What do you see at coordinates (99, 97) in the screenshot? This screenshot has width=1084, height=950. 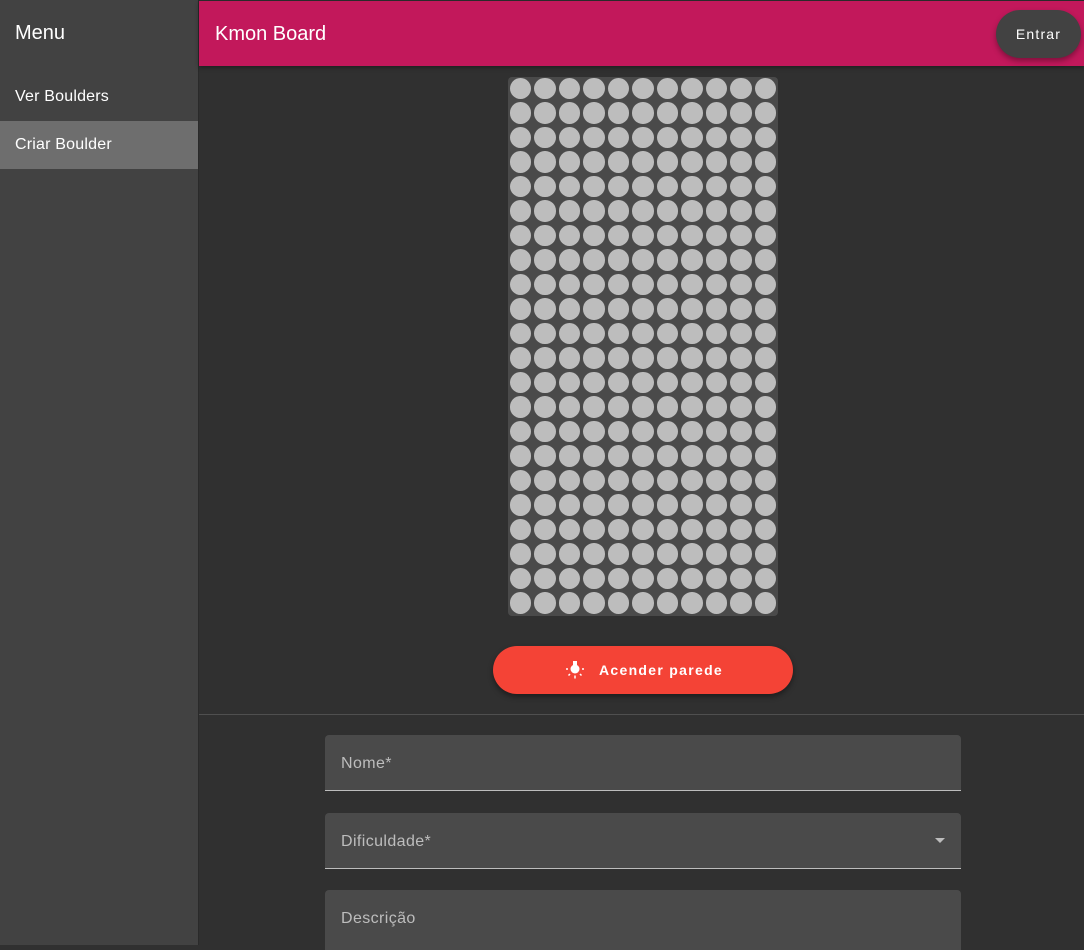 I see `sidebar-item-ver-boulders: Ver Boulders` at bounding box center [99, 97].